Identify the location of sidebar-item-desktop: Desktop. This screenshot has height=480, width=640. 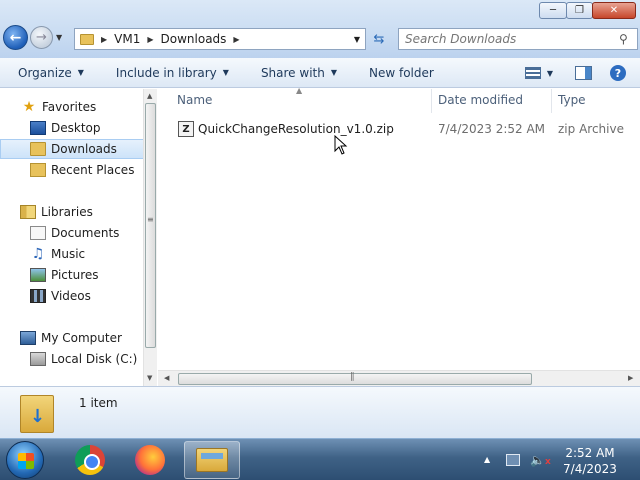
(72, 128).